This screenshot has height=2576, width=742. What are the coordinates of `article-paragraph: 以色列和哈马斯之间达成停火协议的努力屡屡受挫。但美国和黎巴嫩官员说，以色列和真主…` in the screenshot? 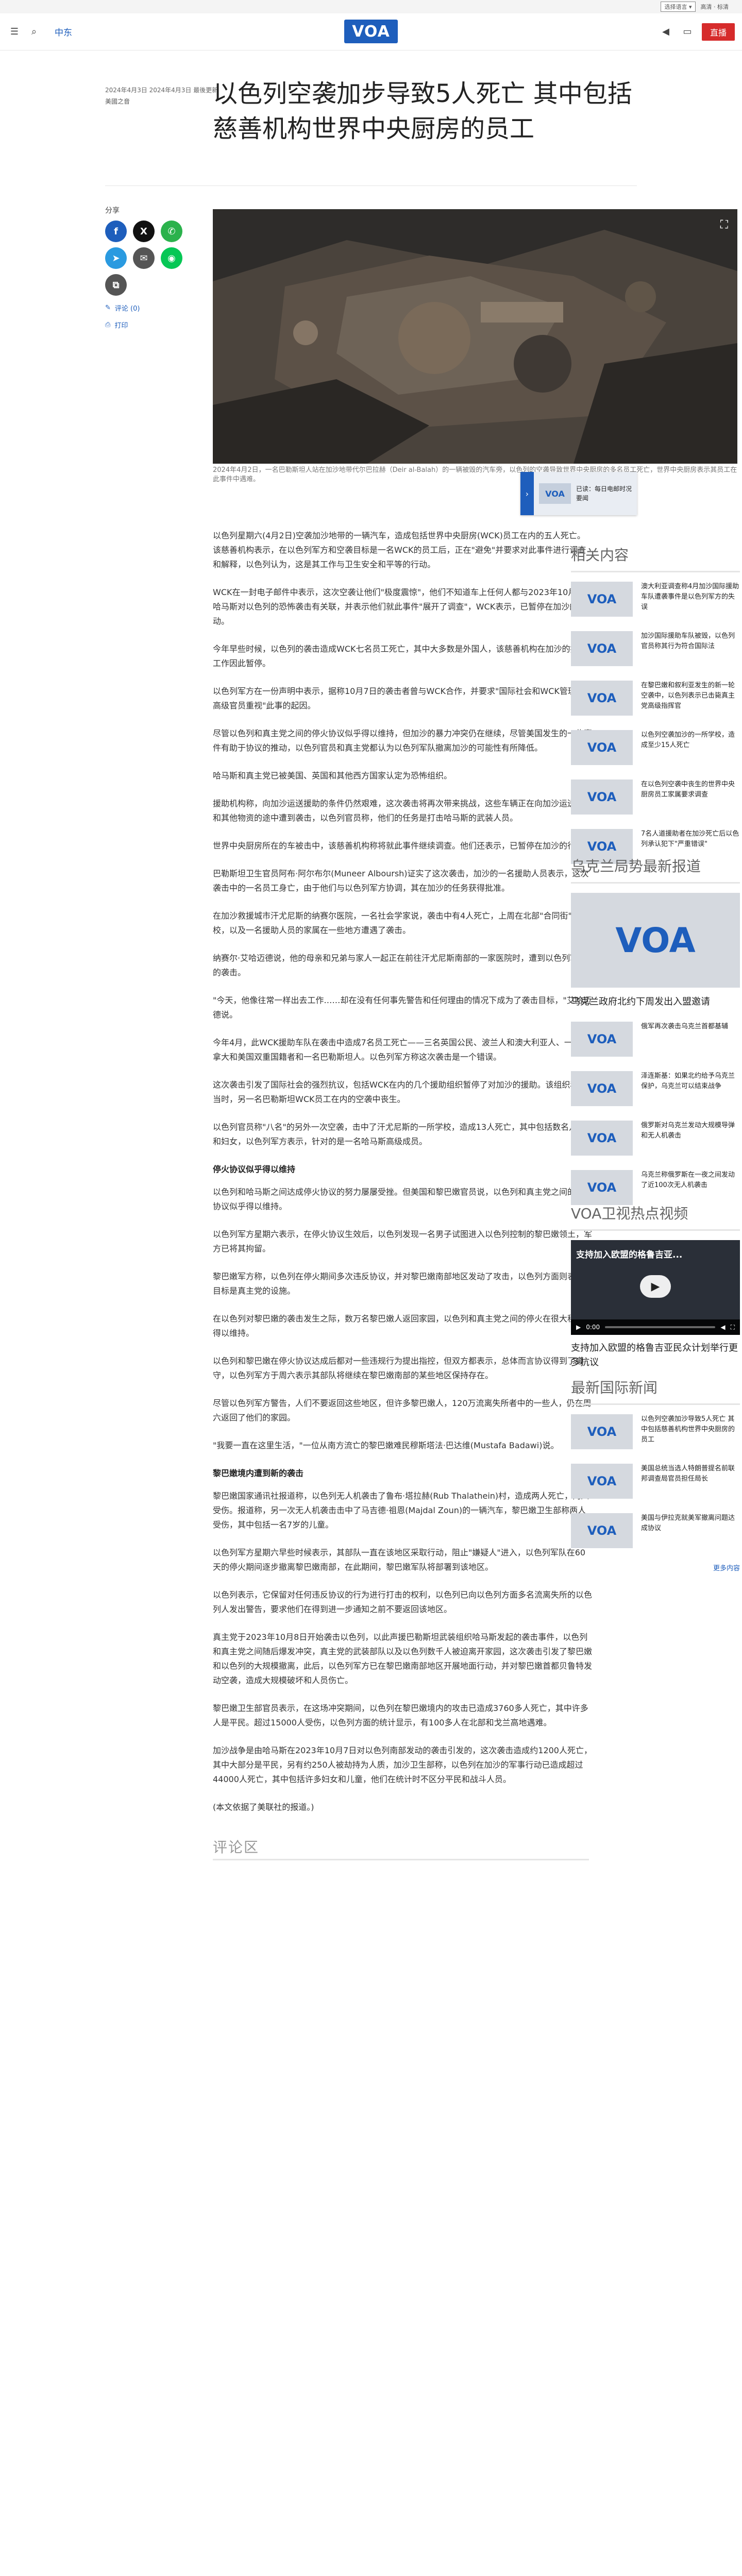 It's located at (403, 1199).